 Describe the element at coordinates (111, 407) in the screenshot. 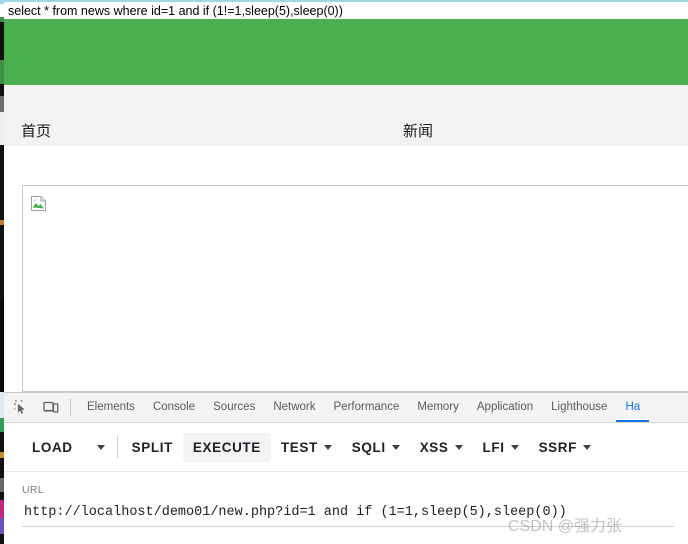

I see `tab-elements: Elements` at that location.